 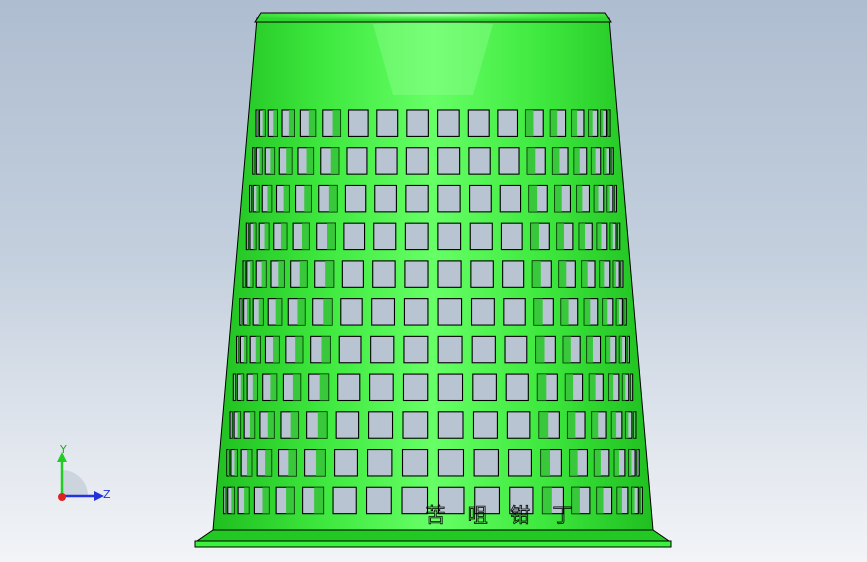 I want to click on top-rim, so click(x=433, y=17).